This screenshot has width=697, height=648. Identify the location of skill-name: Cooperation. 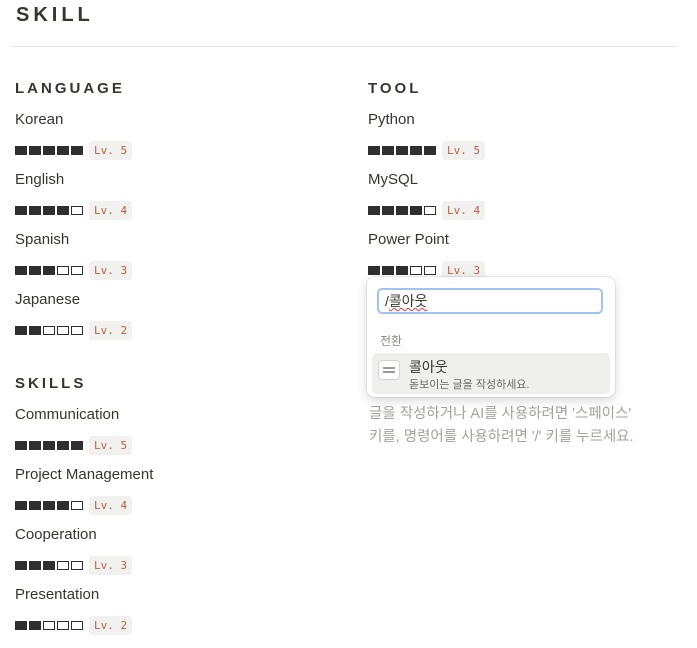
(56, 534).